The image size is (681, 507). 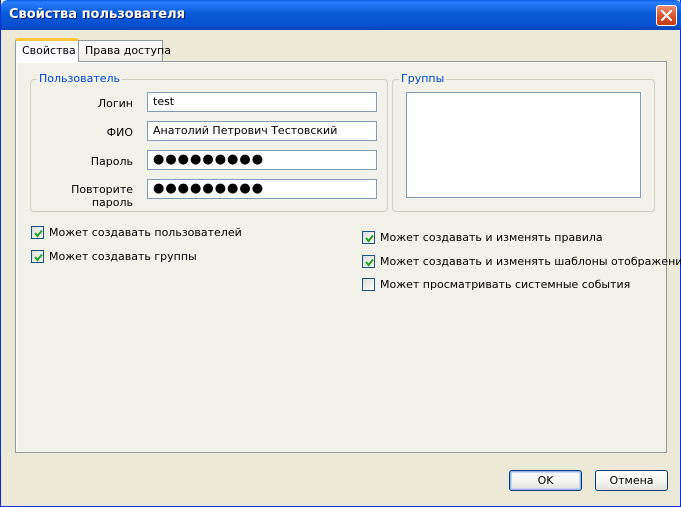 I want to click on repeat-password-label-line1: Повторите, so click(x=102, y=189).